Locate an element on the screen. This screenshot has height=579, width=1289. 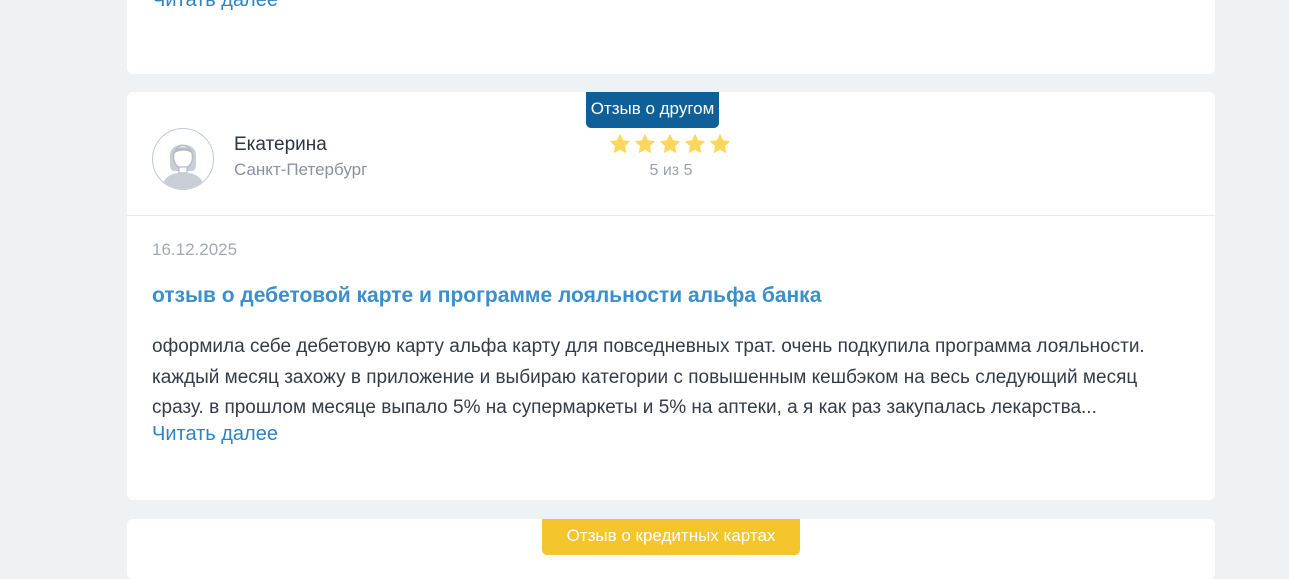
next-review-card: Отзыв о кредитных картах is located at coordinates (671, 549).